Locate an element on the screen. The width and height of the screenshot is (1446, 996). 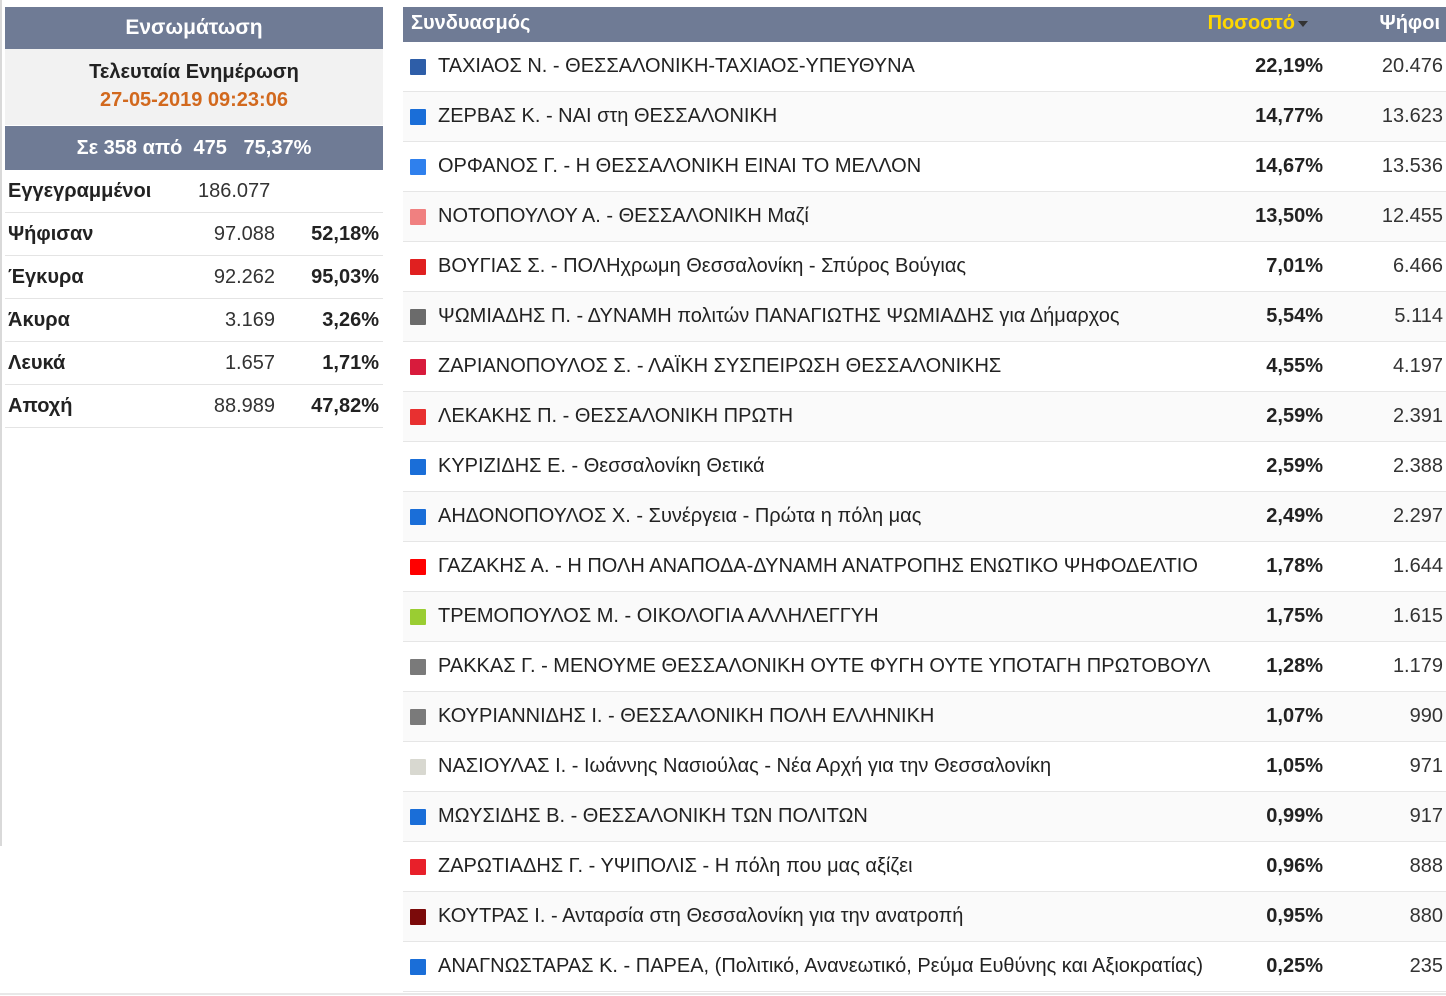
header-party: Συνδυασμός is located at coordinates (470, 23).